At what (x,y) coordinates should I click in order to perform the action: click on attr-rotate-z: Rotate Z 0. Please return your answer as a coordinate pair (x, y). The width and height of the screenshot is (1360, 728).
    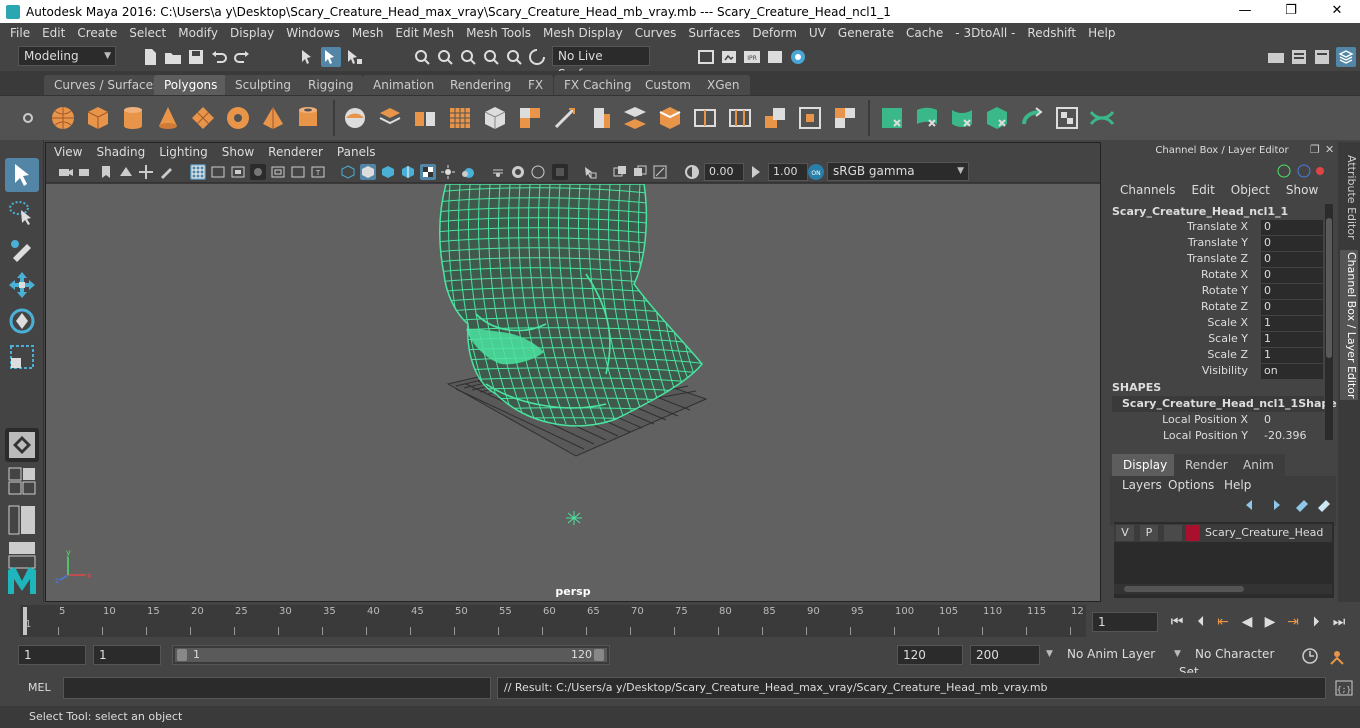
    Looking at the image, I should click on (1215, 307).